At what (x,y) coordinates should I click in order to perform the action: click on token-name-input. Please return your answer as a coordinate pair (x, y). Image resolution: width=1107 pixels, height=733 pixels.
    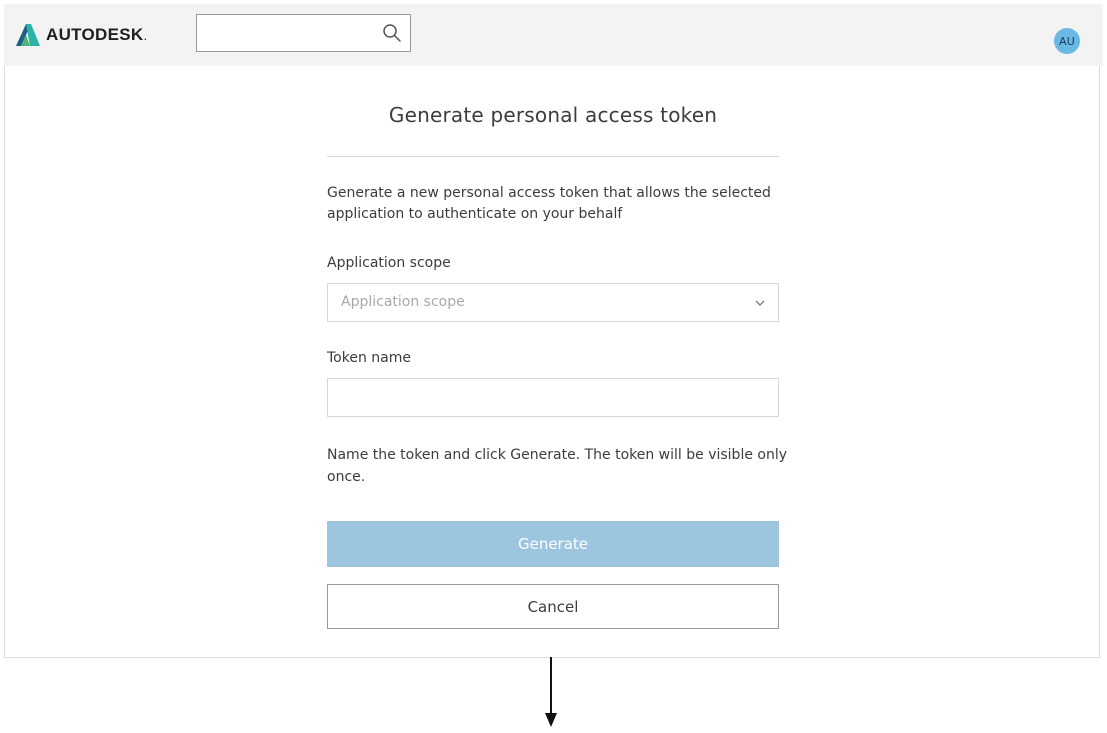
    Looking at the image, I should click on (553, 397).